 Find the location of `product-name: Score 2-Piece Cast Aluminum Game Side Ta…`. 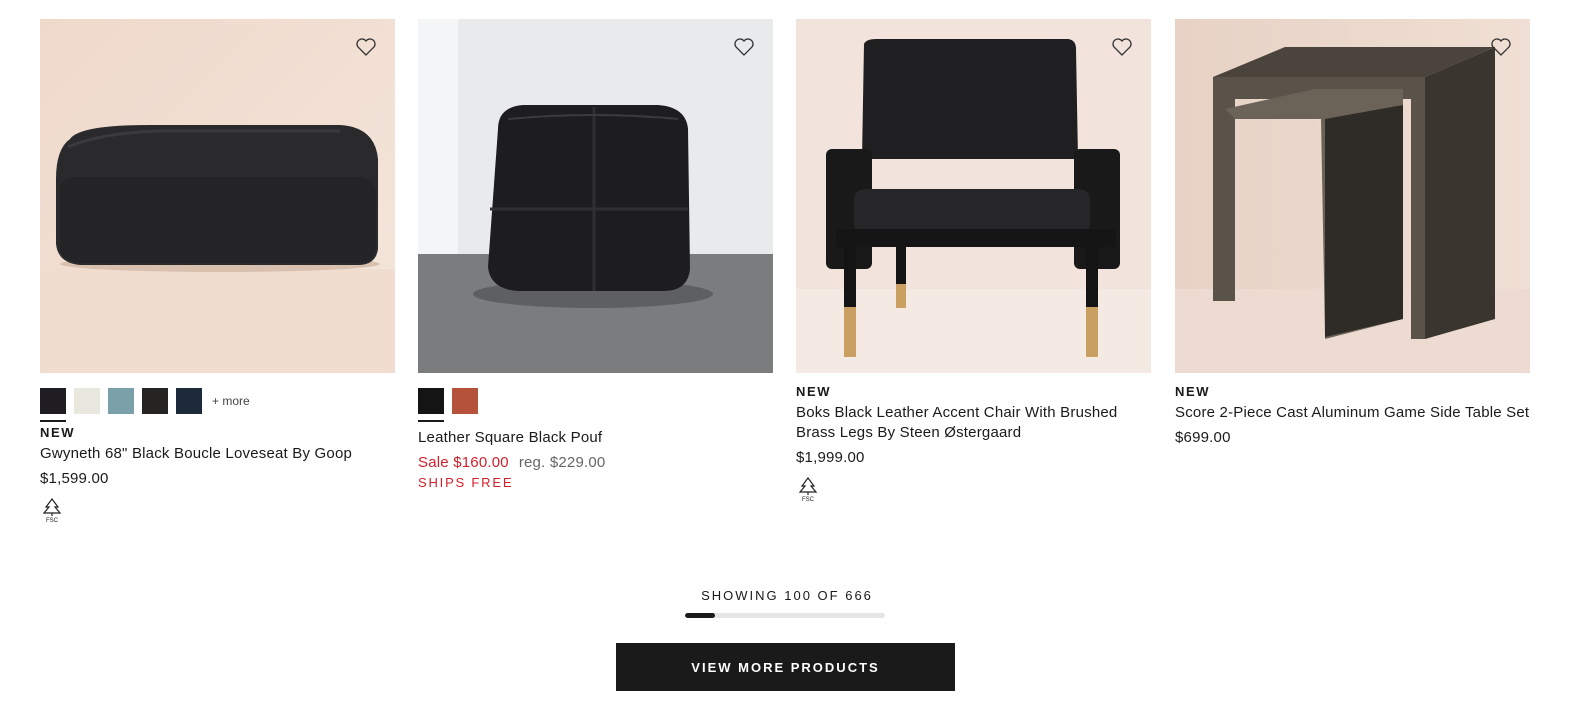

product-name: Score 2-Piece Cast Aluminum Game Side Ta… is located at coordinates (1352, 413).